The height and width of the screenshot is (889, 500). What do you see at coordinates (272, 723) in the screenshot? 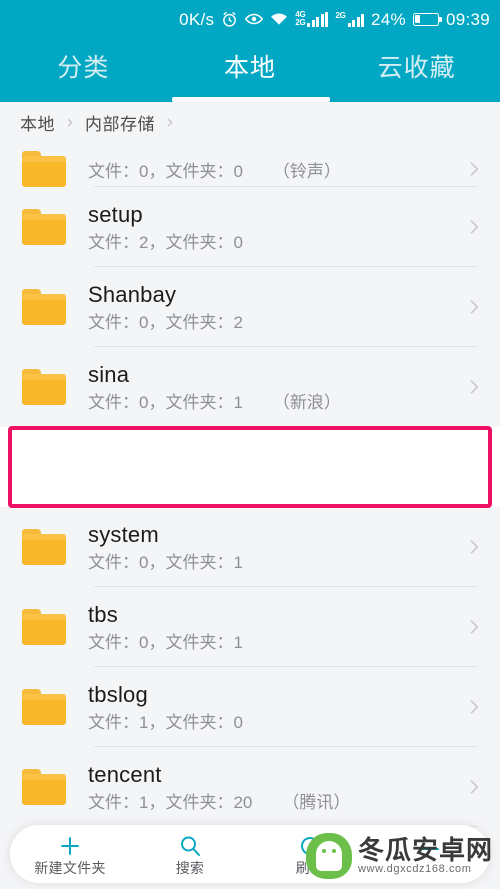
I see `folder-counts: 文件：1，文件夹：0` at bounding box center [272, 723].